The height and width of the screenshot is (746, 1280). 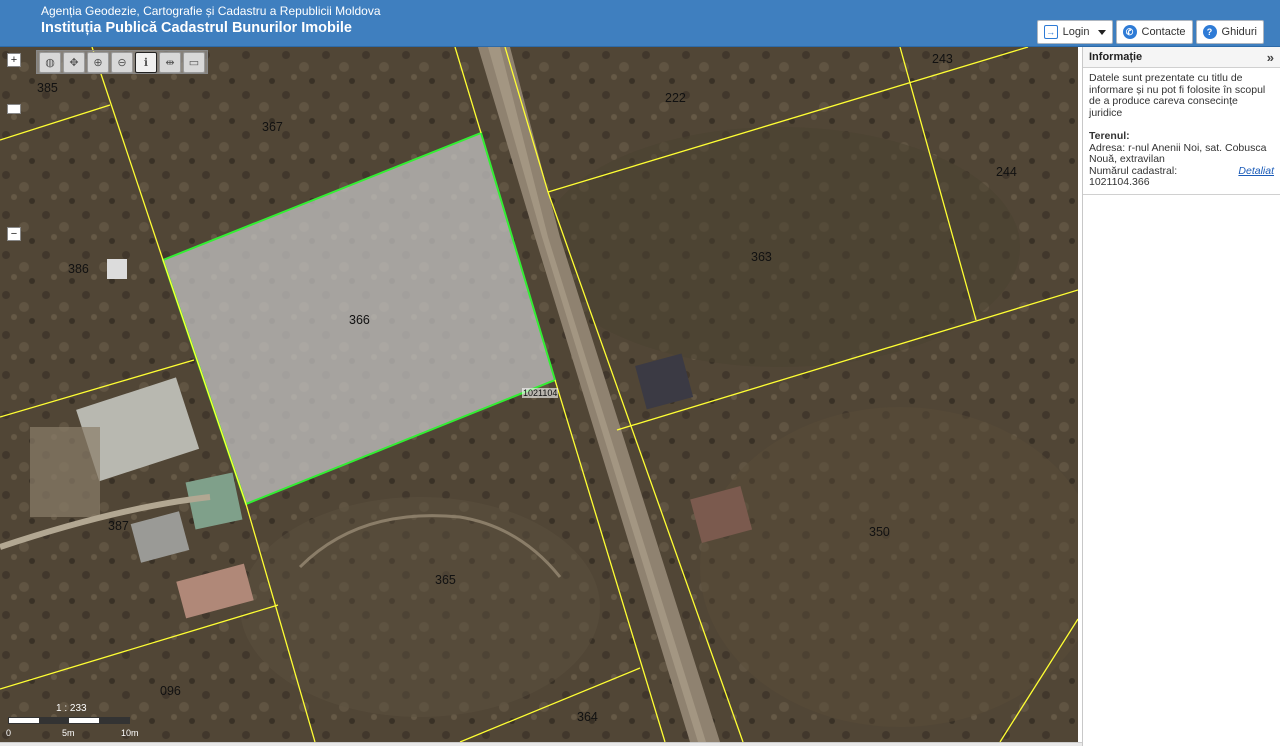 I want to click on parcel-label-387: 387, so click(x=118, y=526).